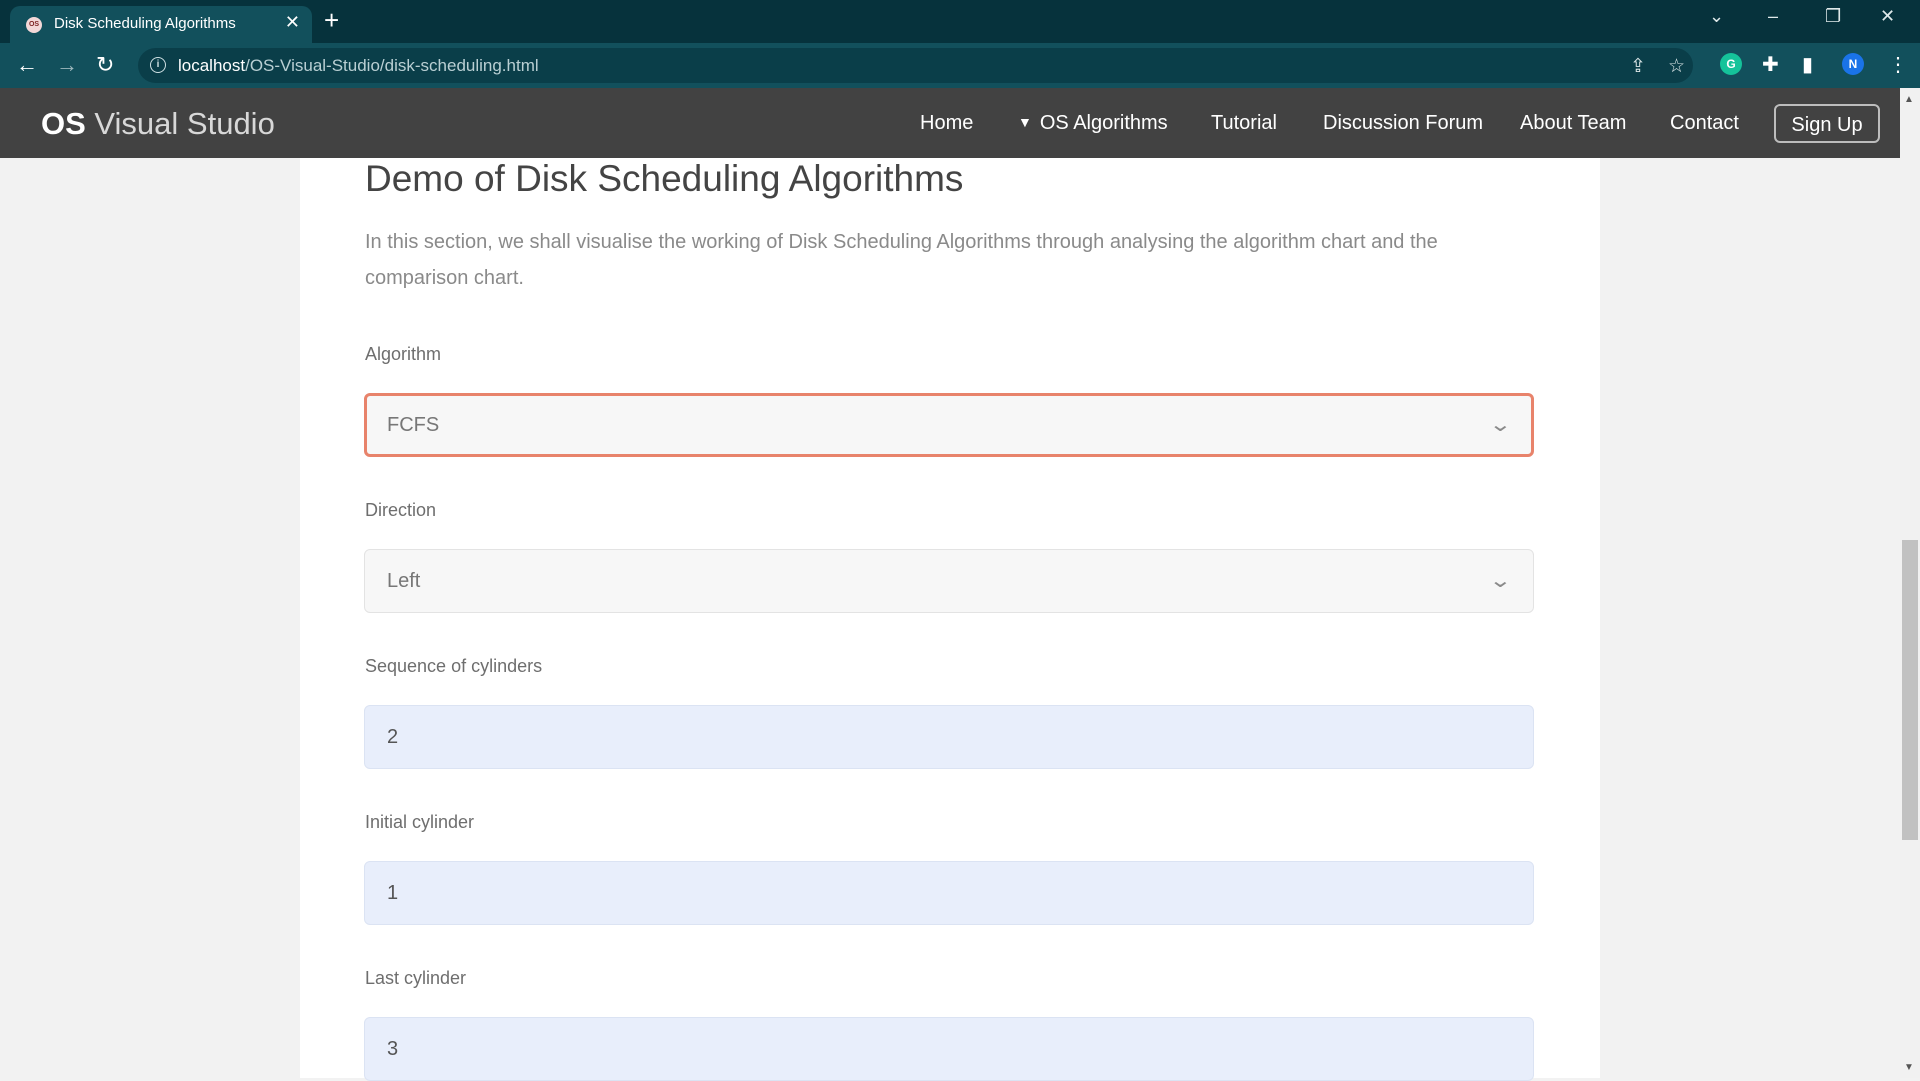 Image resolution: width=1920 pixels, height=1081 pixels. Describe the element at coordinates (1716, 16) in the screenshot. I see `tab-search-icon: ⌄` at that location.